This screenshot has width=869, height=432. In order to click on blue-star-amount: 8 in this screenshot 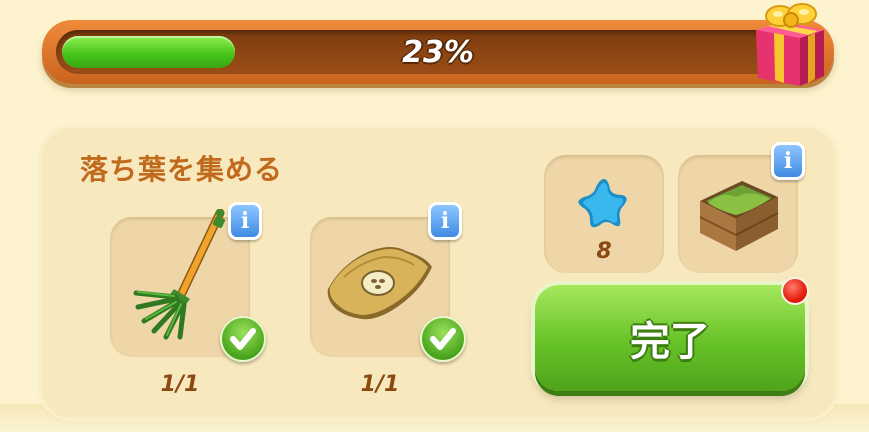, I will do `click(604, 251)`.